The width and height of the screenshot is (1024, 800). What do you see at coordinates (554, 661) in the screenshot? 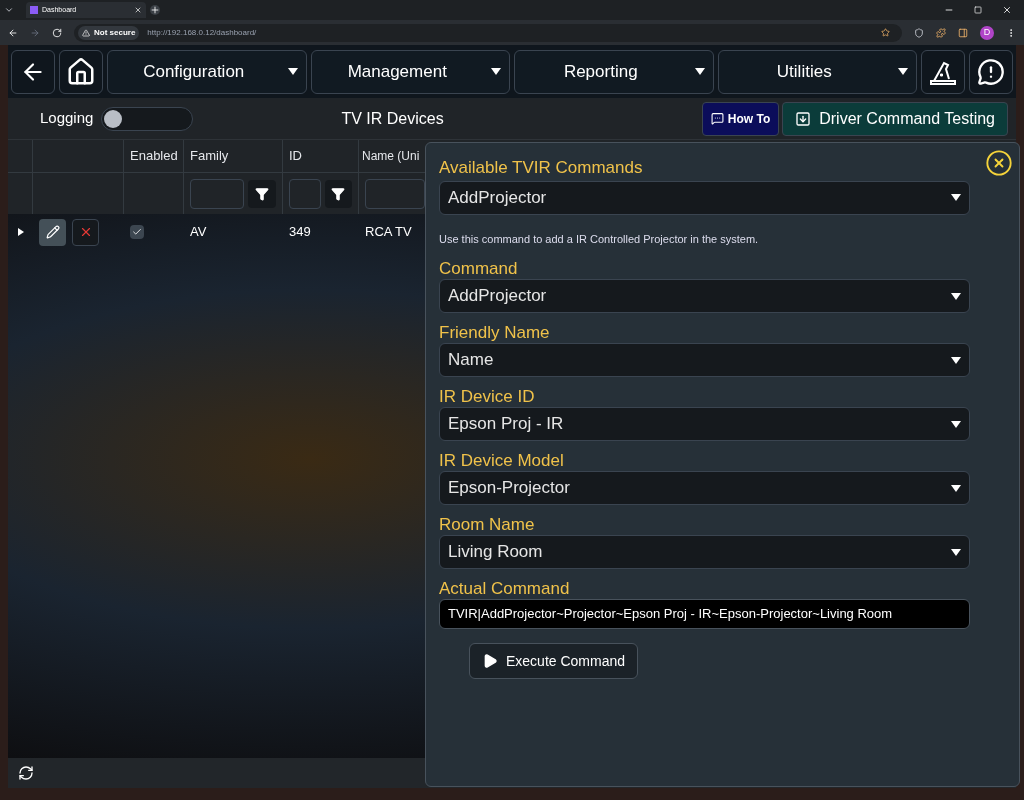
I see `execute-command-button: Execute Command` at bounding box center [554, 661].